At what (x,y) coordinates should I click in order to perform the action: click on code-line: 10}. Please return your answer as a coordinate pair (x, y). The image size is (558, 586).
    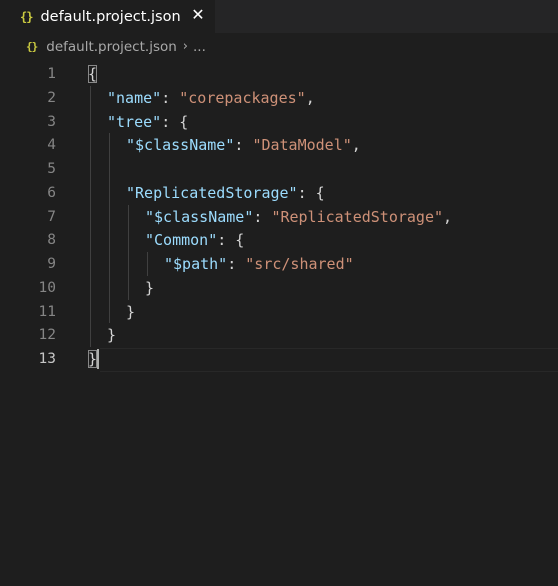
    Looking at the image, I should click on (279, 287).